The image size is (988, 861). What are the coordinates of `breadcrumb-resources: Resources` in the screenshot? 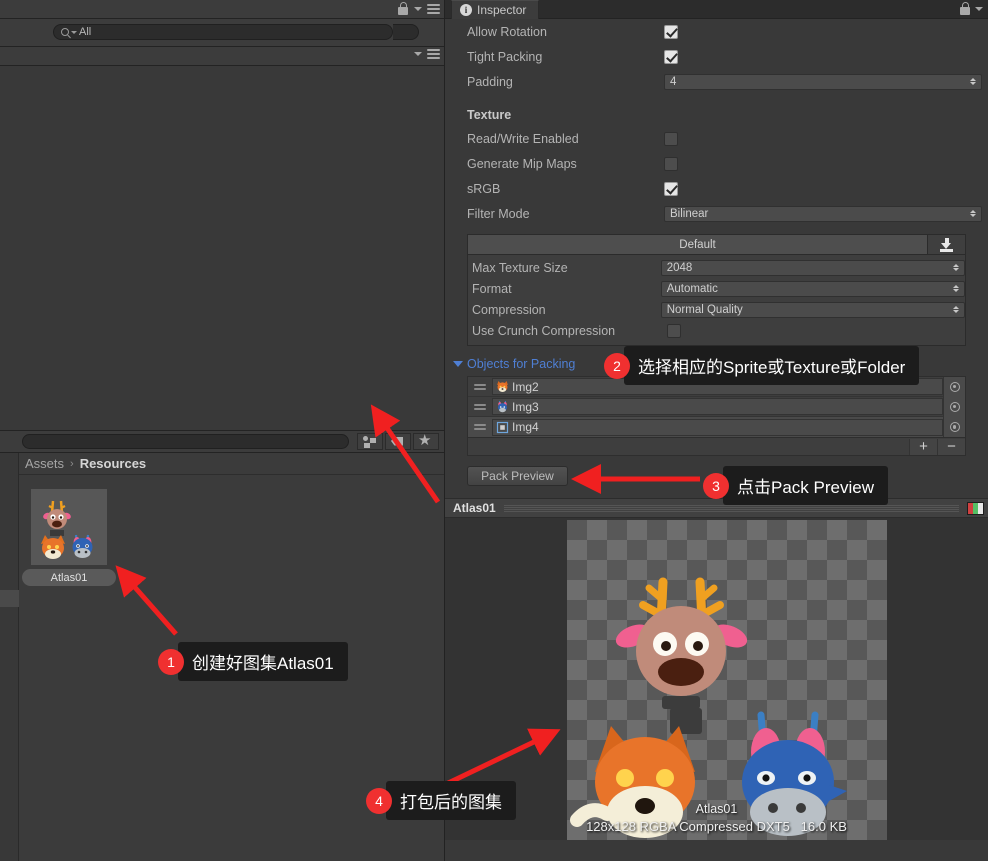 It's located at (113, 463).